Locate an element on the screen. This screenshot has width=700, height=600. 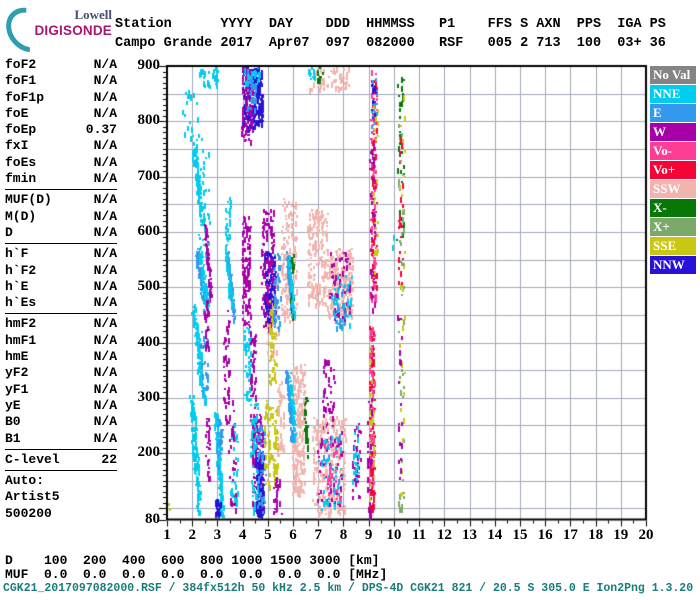
param-value: 0.37 is located at coordinates (101, 130).